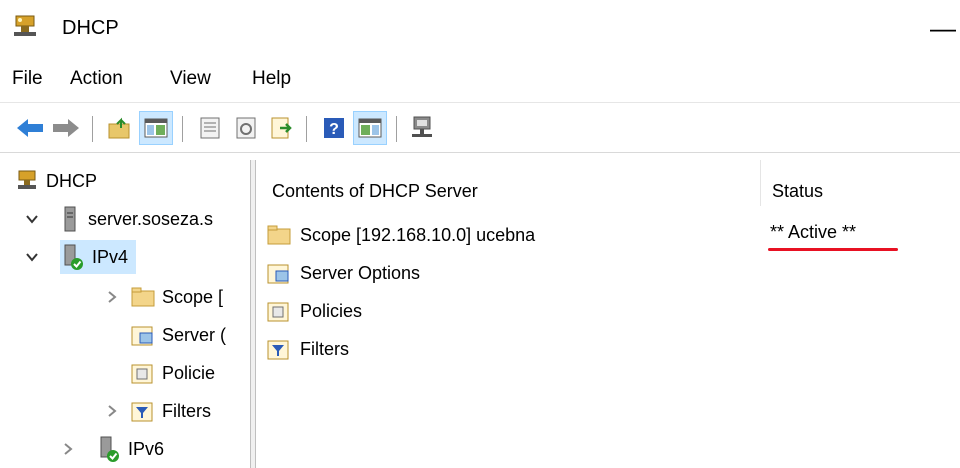  I want to click on tree-item-filters: Filters, so click(157, 411).